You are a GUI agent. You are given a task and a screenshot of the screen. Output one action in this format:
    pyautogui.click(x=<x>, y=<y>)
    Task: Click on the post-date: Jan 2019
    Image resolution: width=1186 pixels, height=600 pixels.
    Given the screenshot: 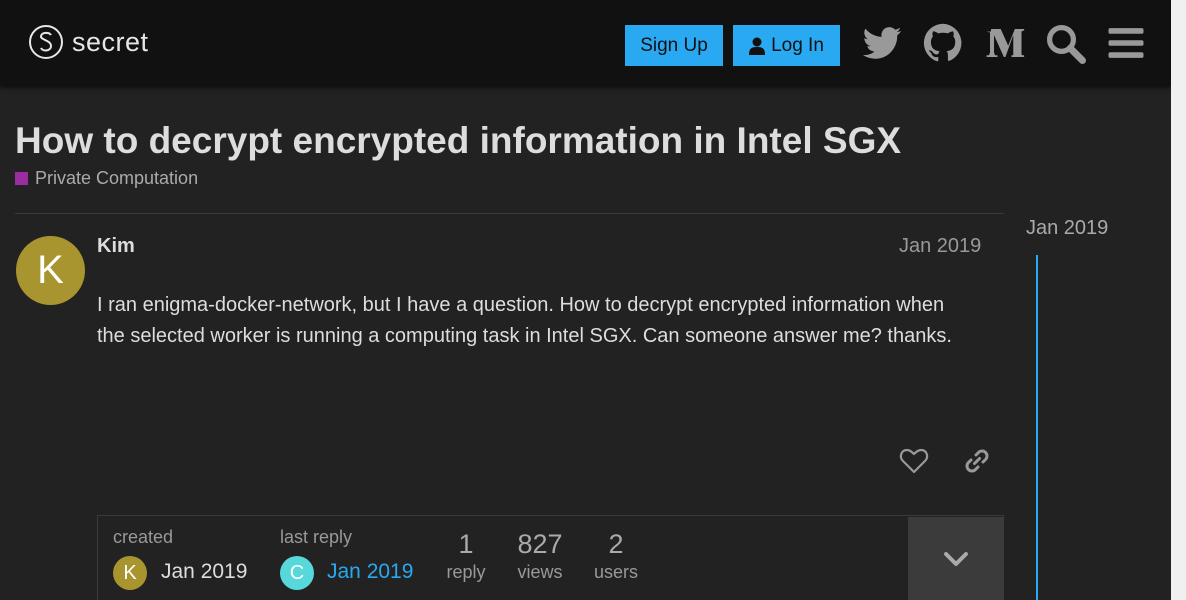 What is the action you would take?
    pyautogui.click(x=940, y=246)
    